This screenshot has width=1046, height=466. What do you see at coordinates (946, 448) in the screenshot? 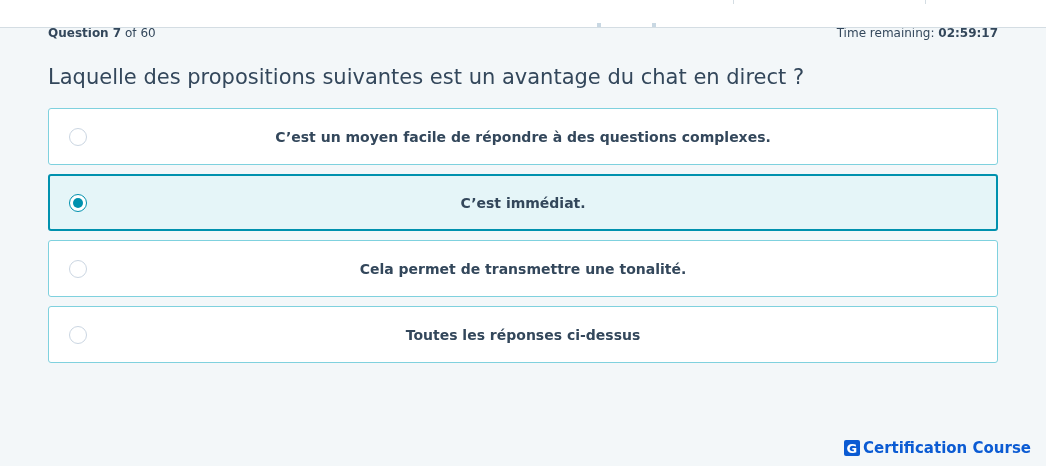
I see `brand-name: Certification Course` at bounding box center [946, 448].